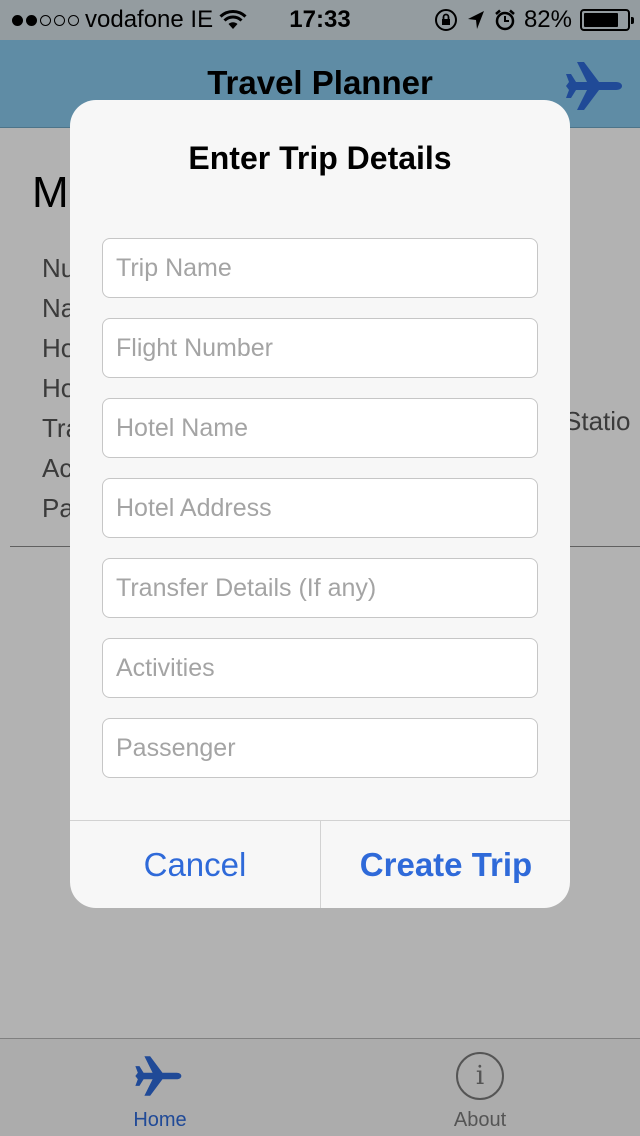  Describe the element at coordinates (445, 864) in the screenshot. I see `create-trip-button: Create Trip` at that location.